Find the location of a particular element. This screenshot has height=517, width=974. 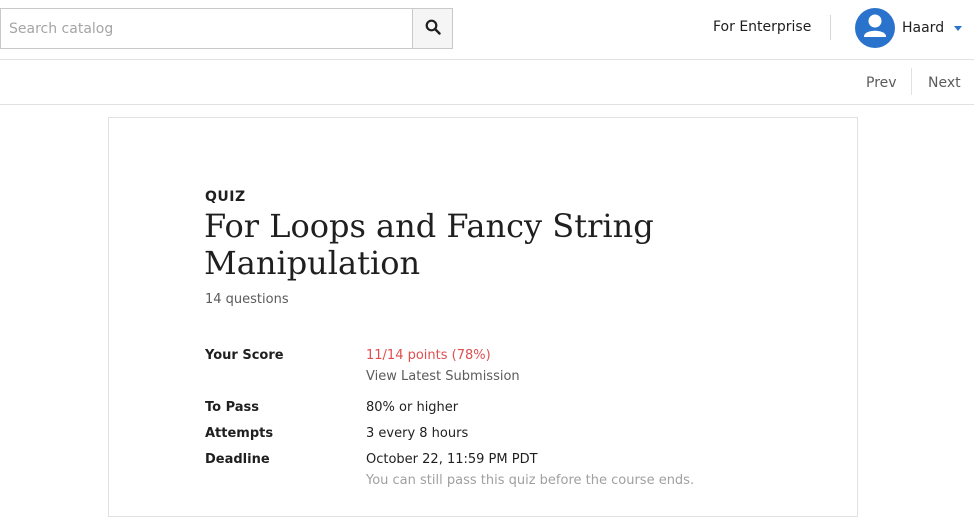

attempts-value: 3 every 8 hours is located at coordinates (417, 433).